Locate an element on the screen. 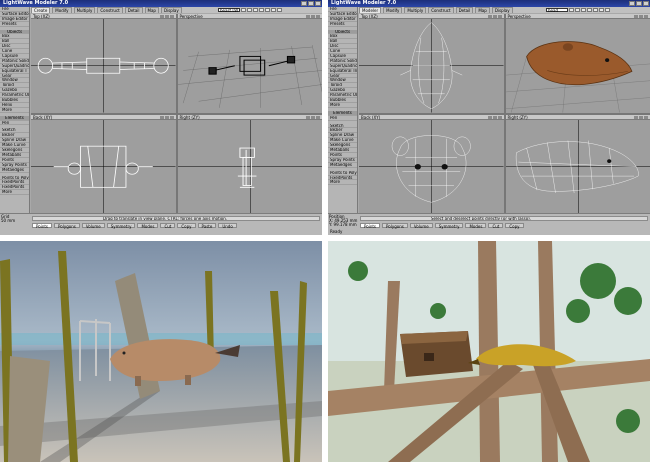 The height and width of the screenshot is (462, 650). layer-selector: head is located at coordinates (578, 10).